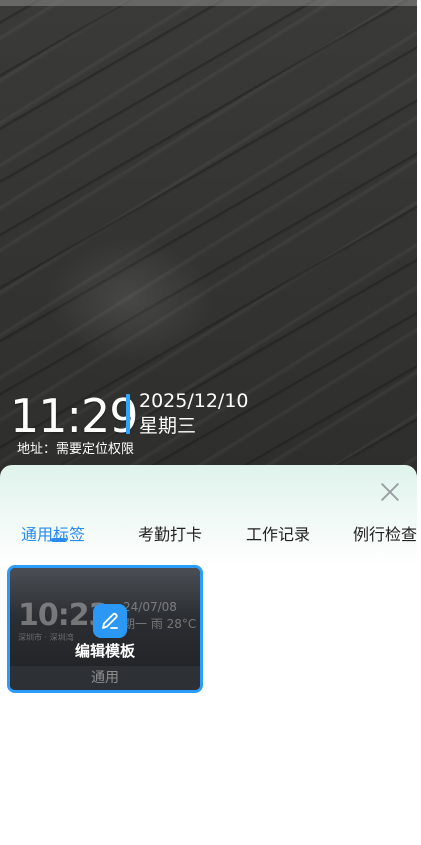  What do you see at coordinates (150, 607) in the screenshot?
I see `template-preview-date: 24/07/08` at bounding box center [150, 607].